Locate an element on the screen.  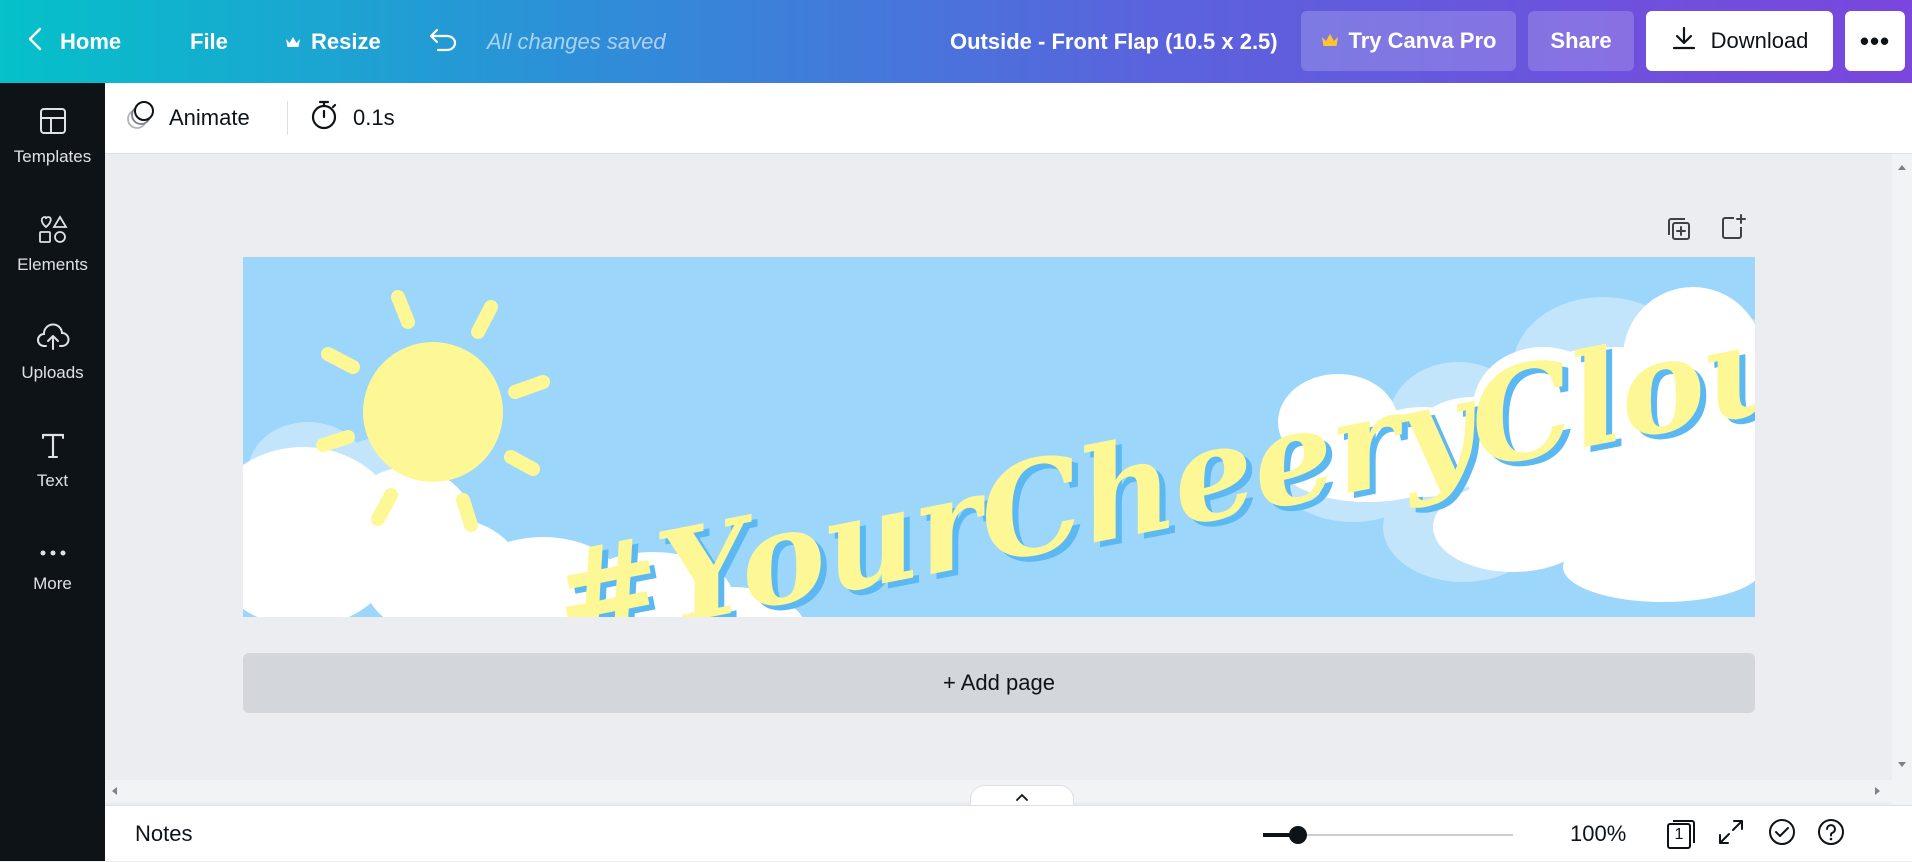
download-button: Download is located at coordinates (1739, 41).